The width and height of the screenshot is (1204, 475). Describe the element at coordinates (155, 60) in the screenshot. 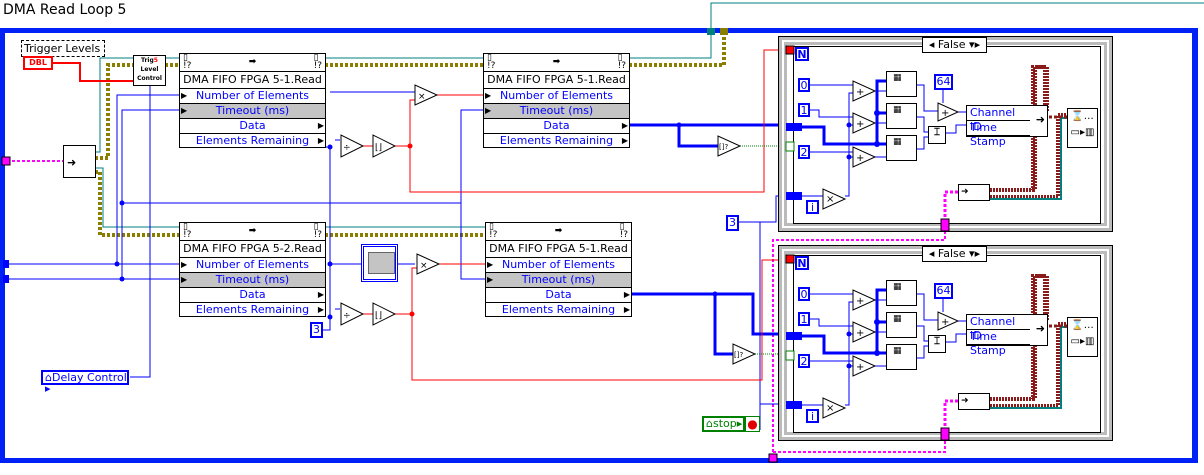

I see `subvi-number: 5` at that location.